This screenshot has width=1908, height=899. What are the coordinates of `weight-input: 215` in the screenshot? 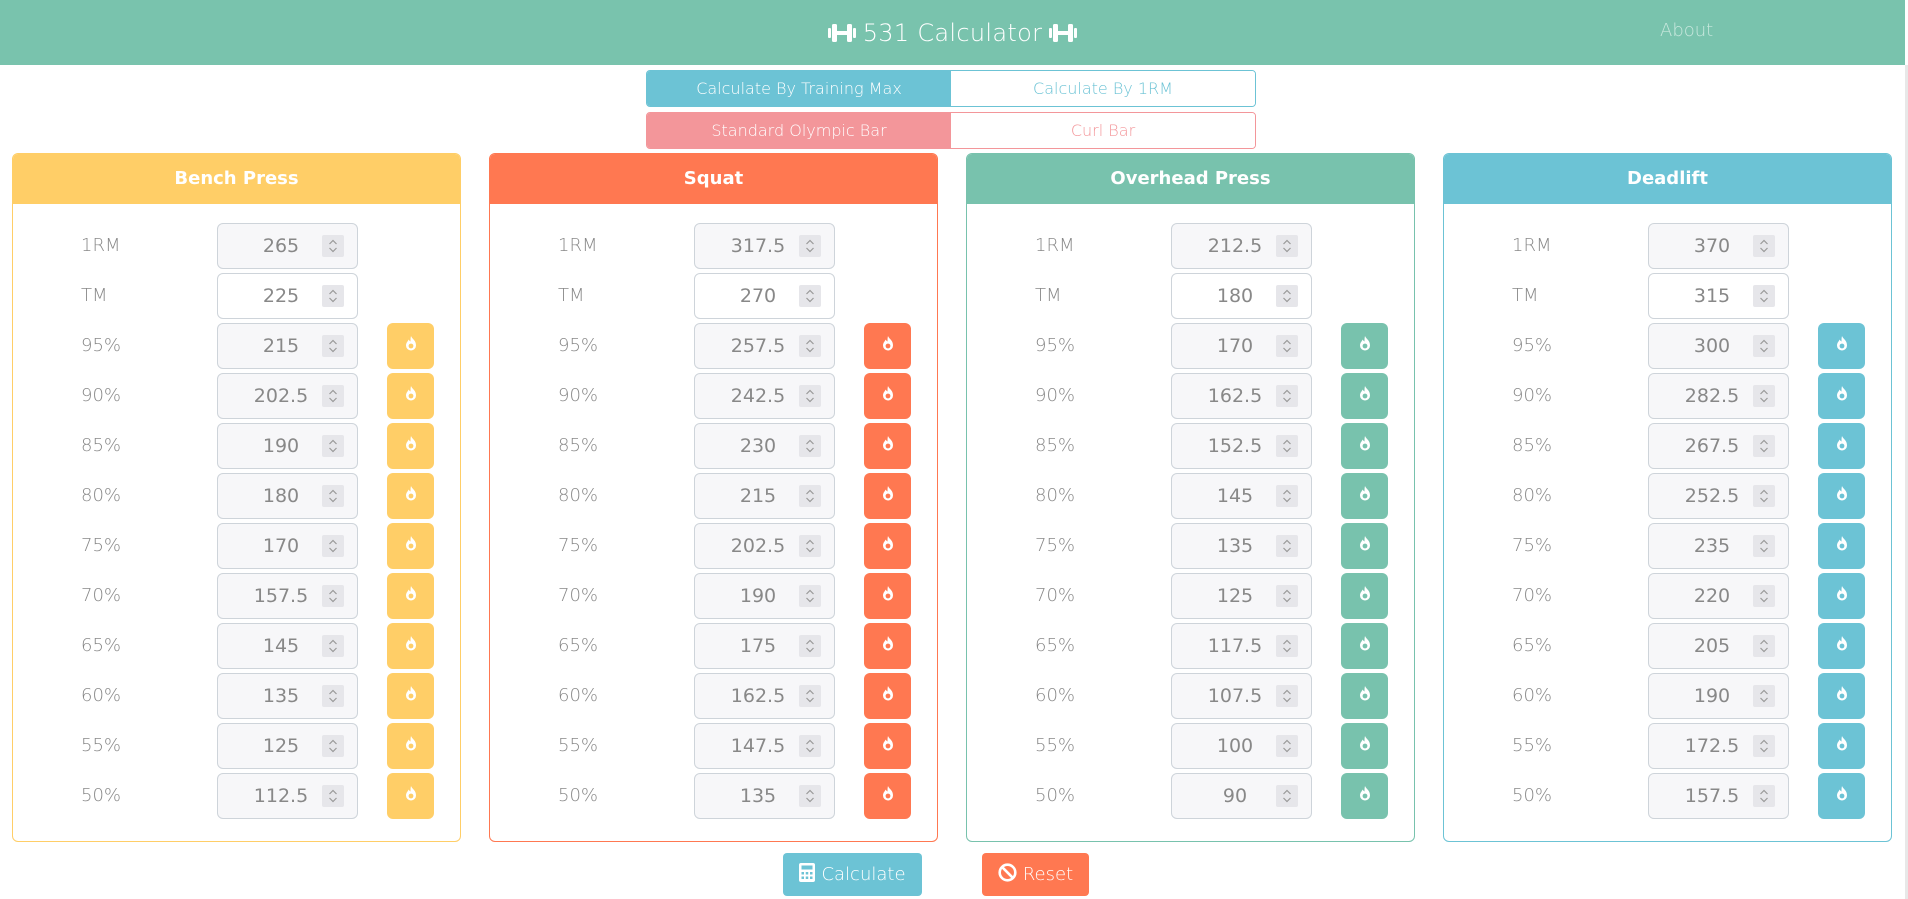 It's located at (287, 346).